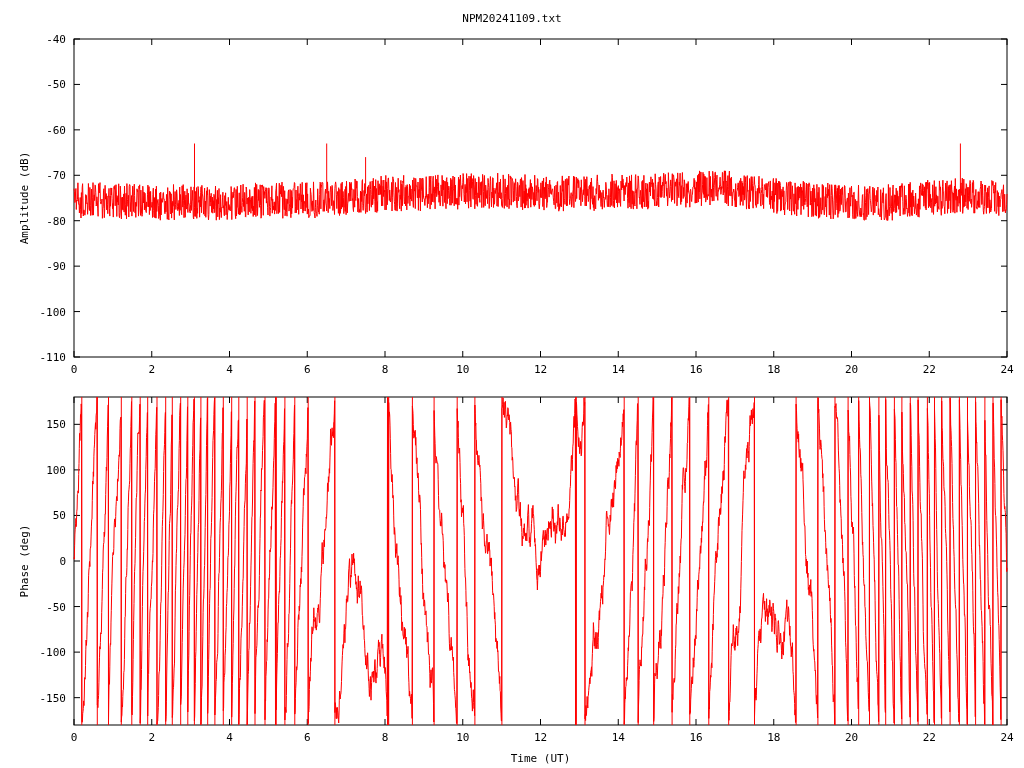  Describe the element at coordinates (52, 357) in the screenshot. I see `y-tick-label: -110` at that location.